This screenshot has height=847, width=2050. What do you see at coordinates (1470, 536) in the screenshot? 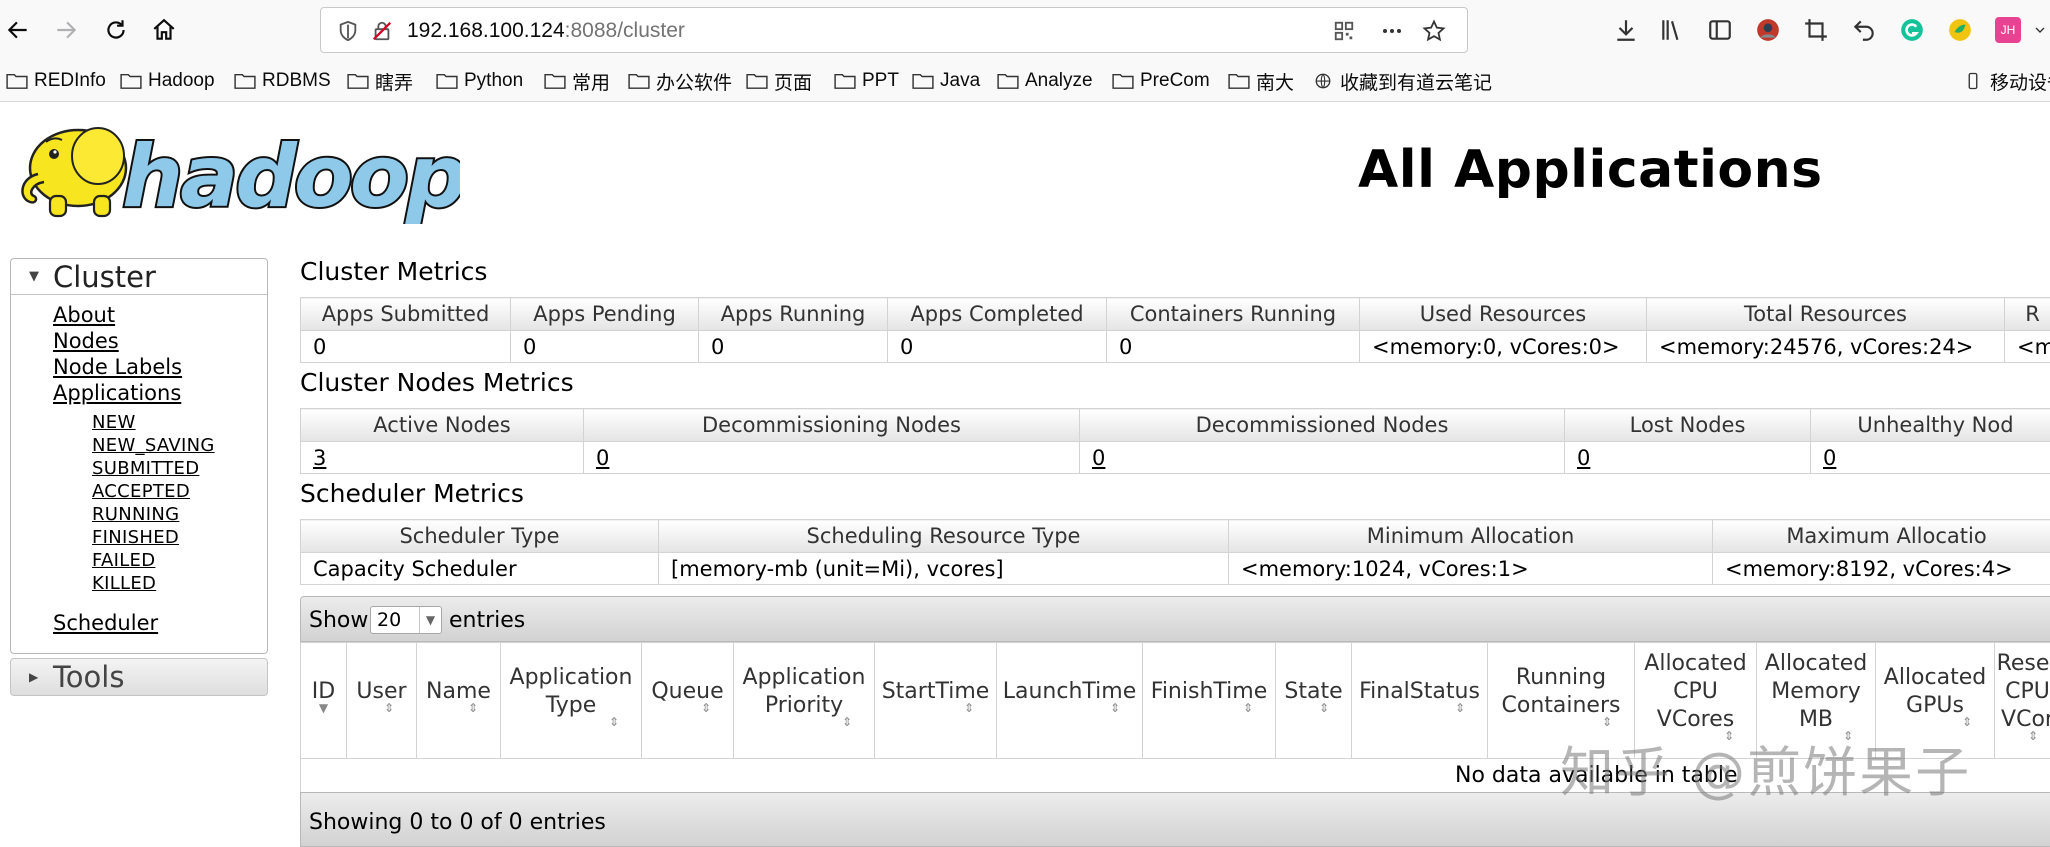
I see `column-header: Minimum Allocation` at bounding box center [1470, 536].